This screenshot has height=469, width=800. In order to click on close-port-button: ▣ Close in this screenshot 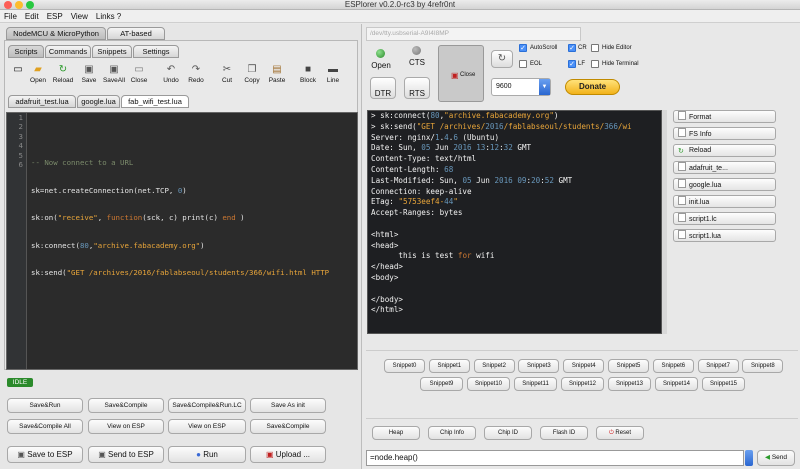, I will do `click(461, 73)`.